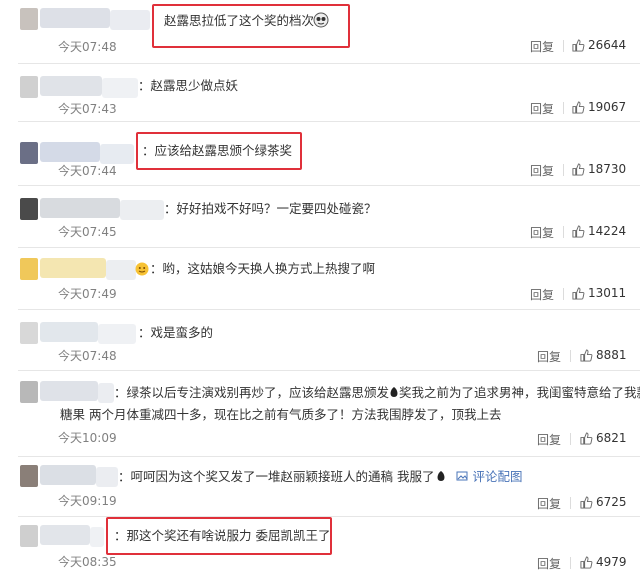 The height and width of the screenshot is (577, 640). I want to click on like-button: 13011, so click(599, 293).